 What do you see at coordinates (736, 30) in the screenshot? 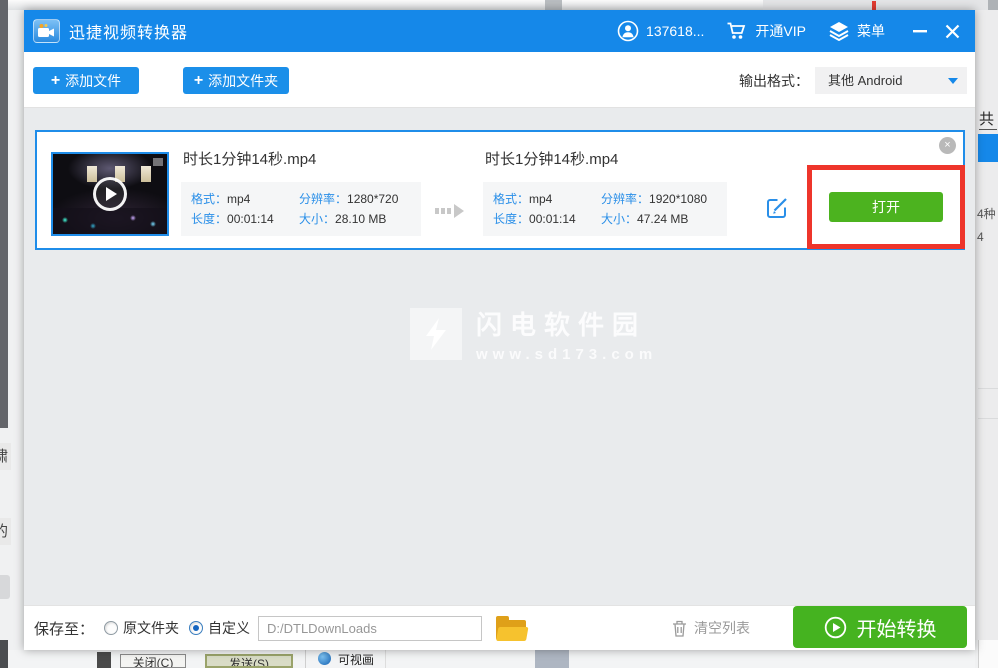
I see `cart-icon` at bounding box center [736, 30].